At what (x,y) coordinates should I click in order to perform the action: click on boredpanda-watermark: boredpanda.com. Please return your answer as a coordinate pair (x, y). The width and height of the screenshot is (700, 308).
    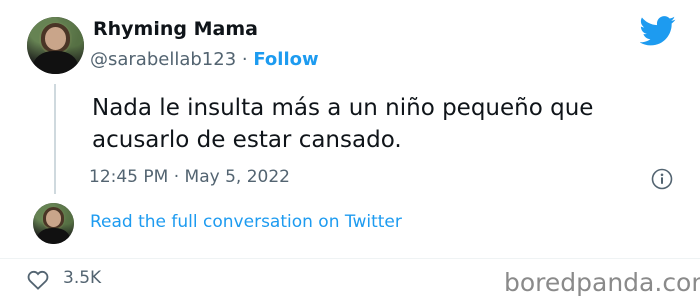
    Looking at the image, I should click on (602, 282).